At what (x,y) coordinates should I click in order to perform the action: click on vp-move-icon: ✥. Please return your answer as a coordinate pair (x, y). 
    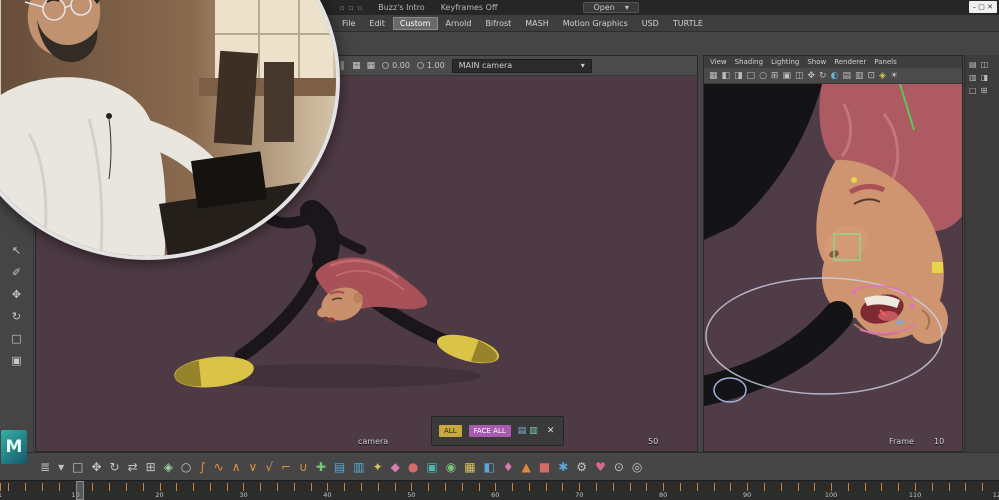
    Looking at the image, I should click on (812, 76).